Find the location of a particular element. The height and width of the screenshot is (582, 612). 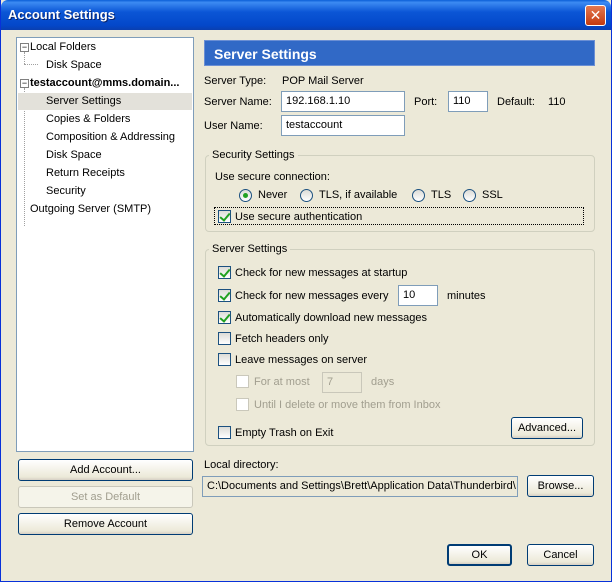

secure-authentication-checkbox is located at coordinates (224, 216).